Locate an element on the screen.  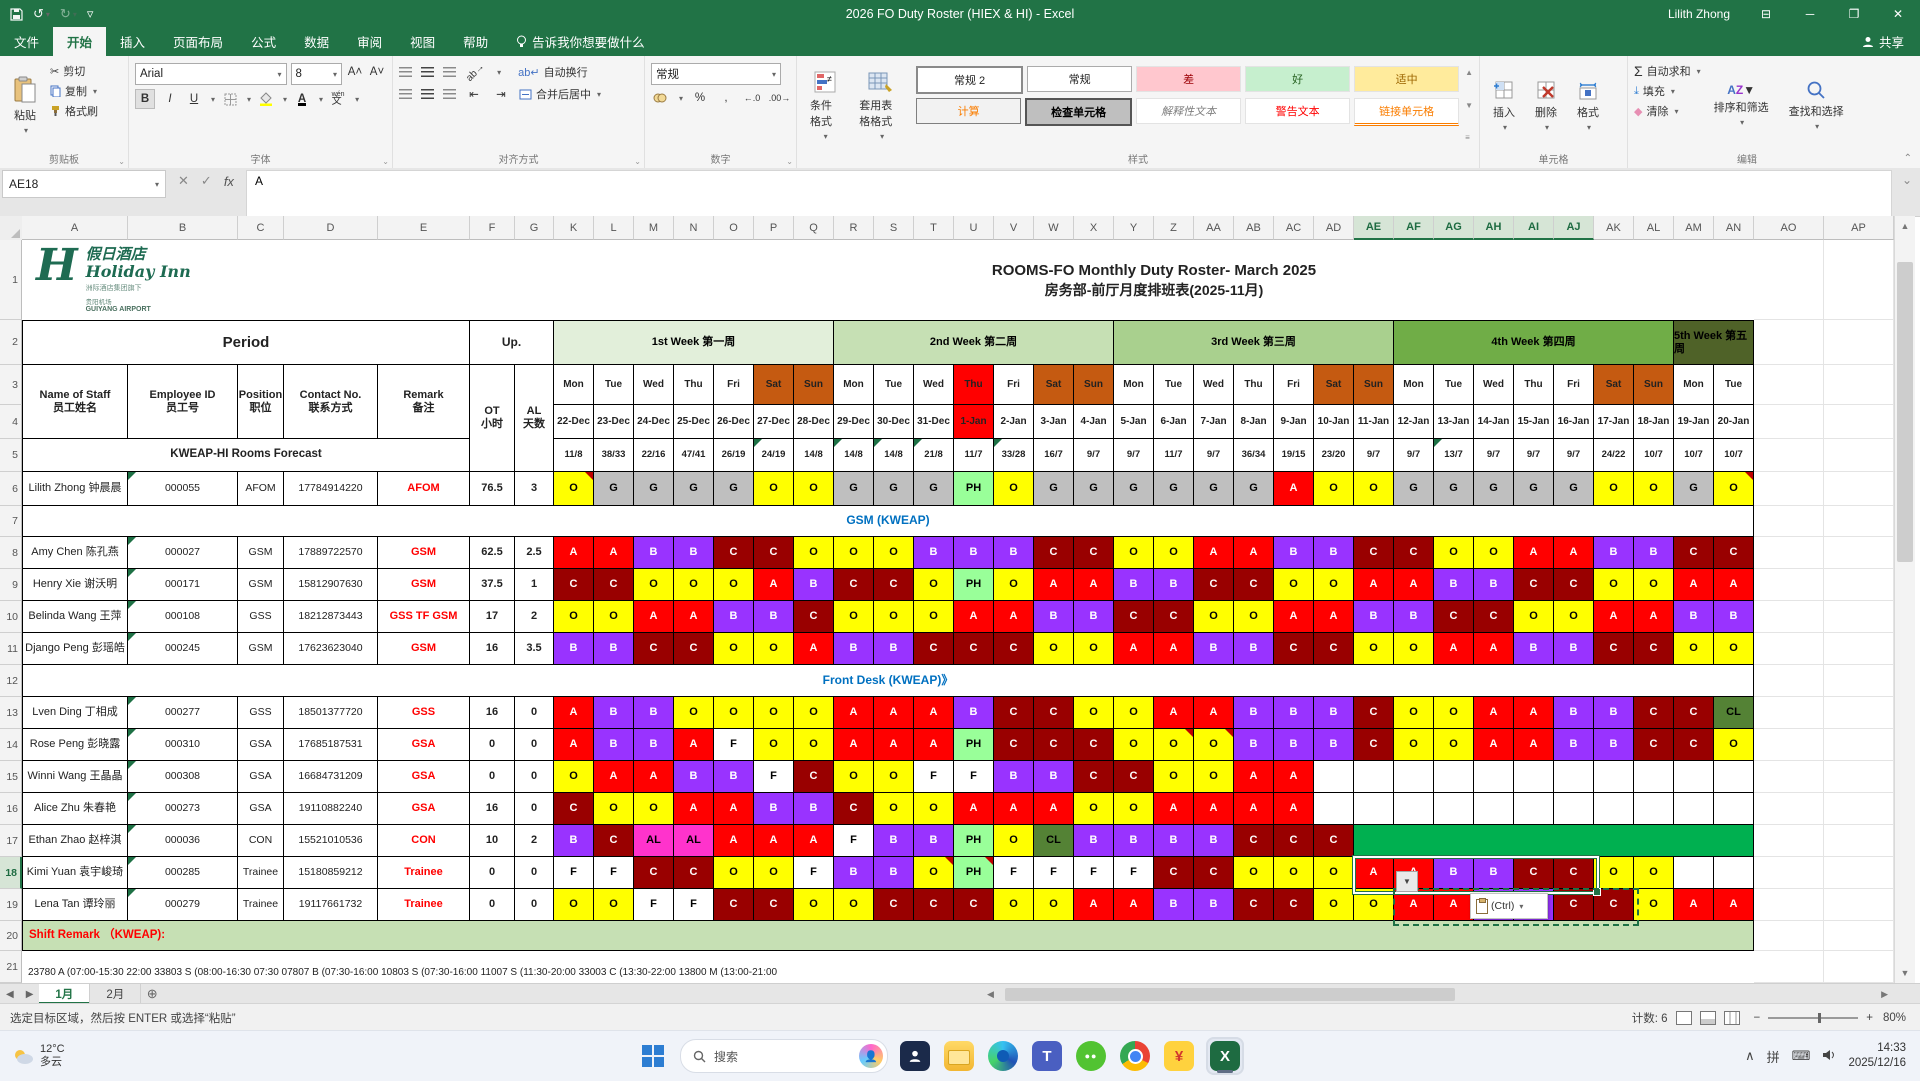
forecast-cell: 9/7 is located at coordinates (1094, 455).